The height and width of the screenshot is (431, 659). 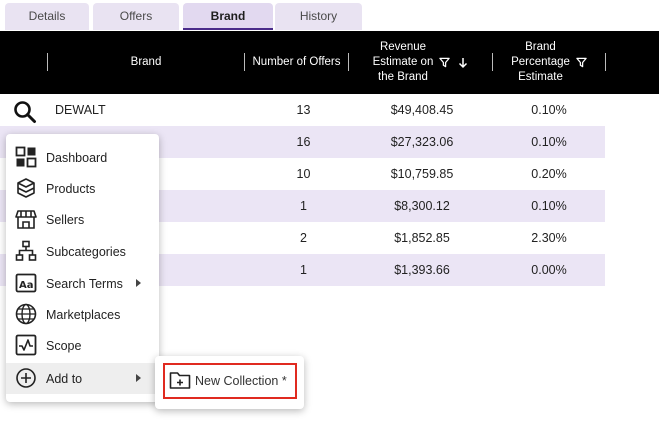 I want to click on menu-item-label: Products, so click(x=71, y=188).